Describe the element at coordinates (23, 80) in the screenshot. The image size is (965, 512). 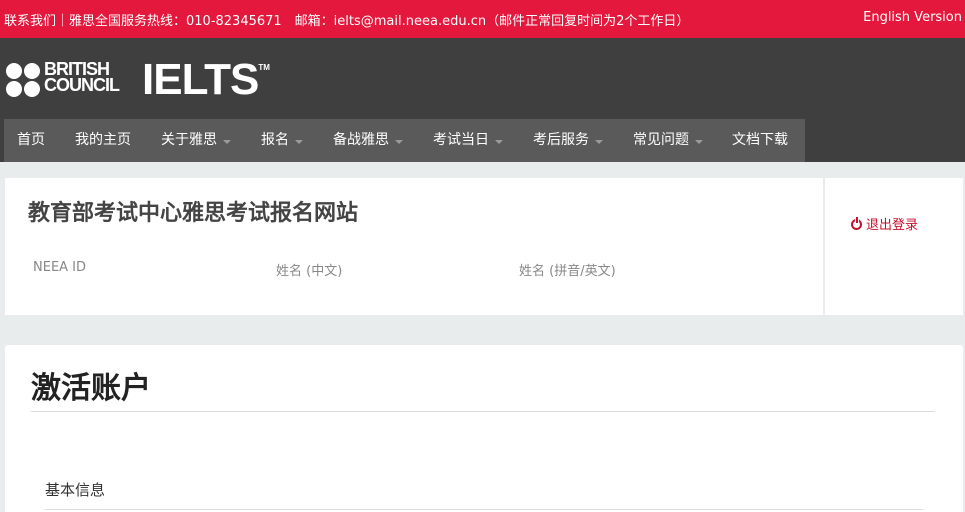
I see `british-council-logo-icon` at that location.